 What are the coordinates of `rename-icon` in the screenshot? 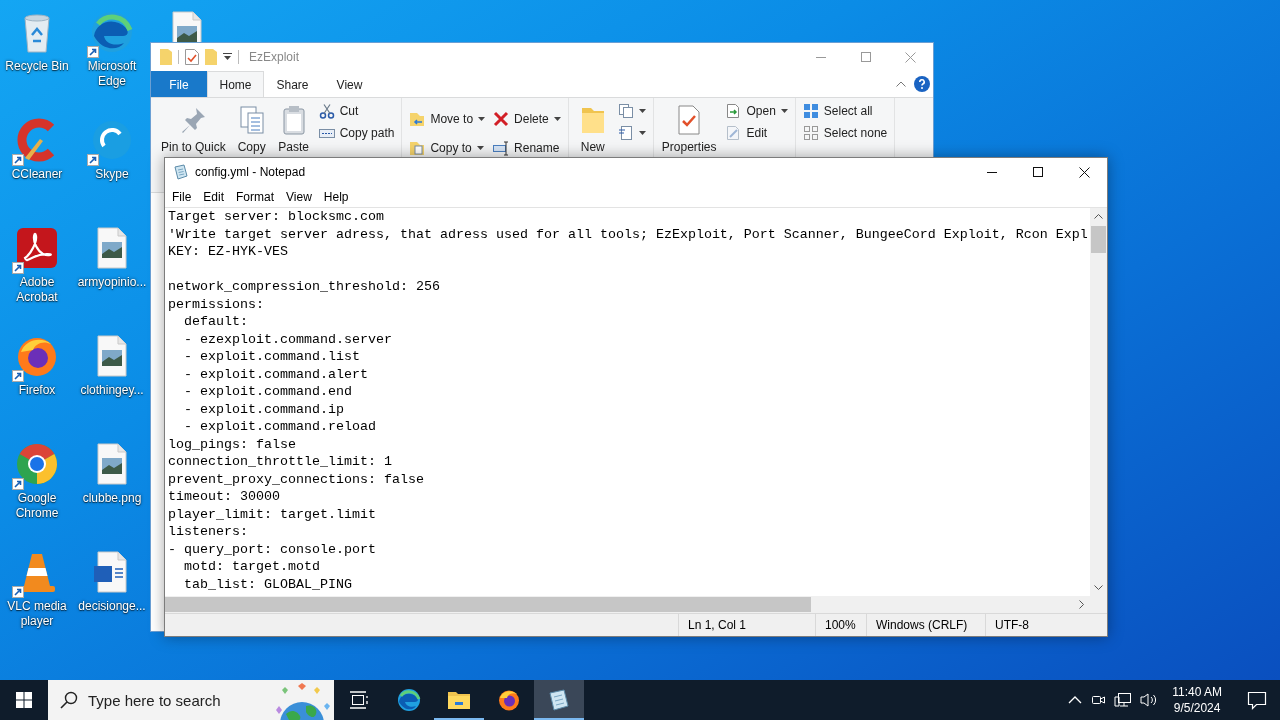 It's located at (501, 148).